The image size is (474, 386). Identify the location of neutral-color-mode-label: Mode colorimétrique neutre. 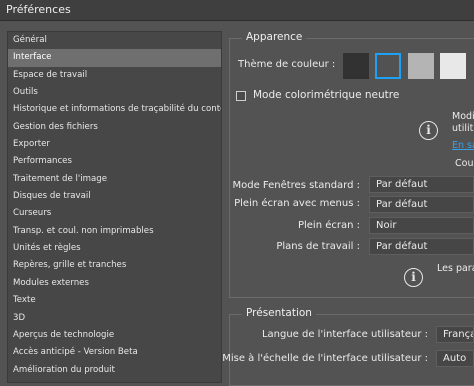
(326, 95).